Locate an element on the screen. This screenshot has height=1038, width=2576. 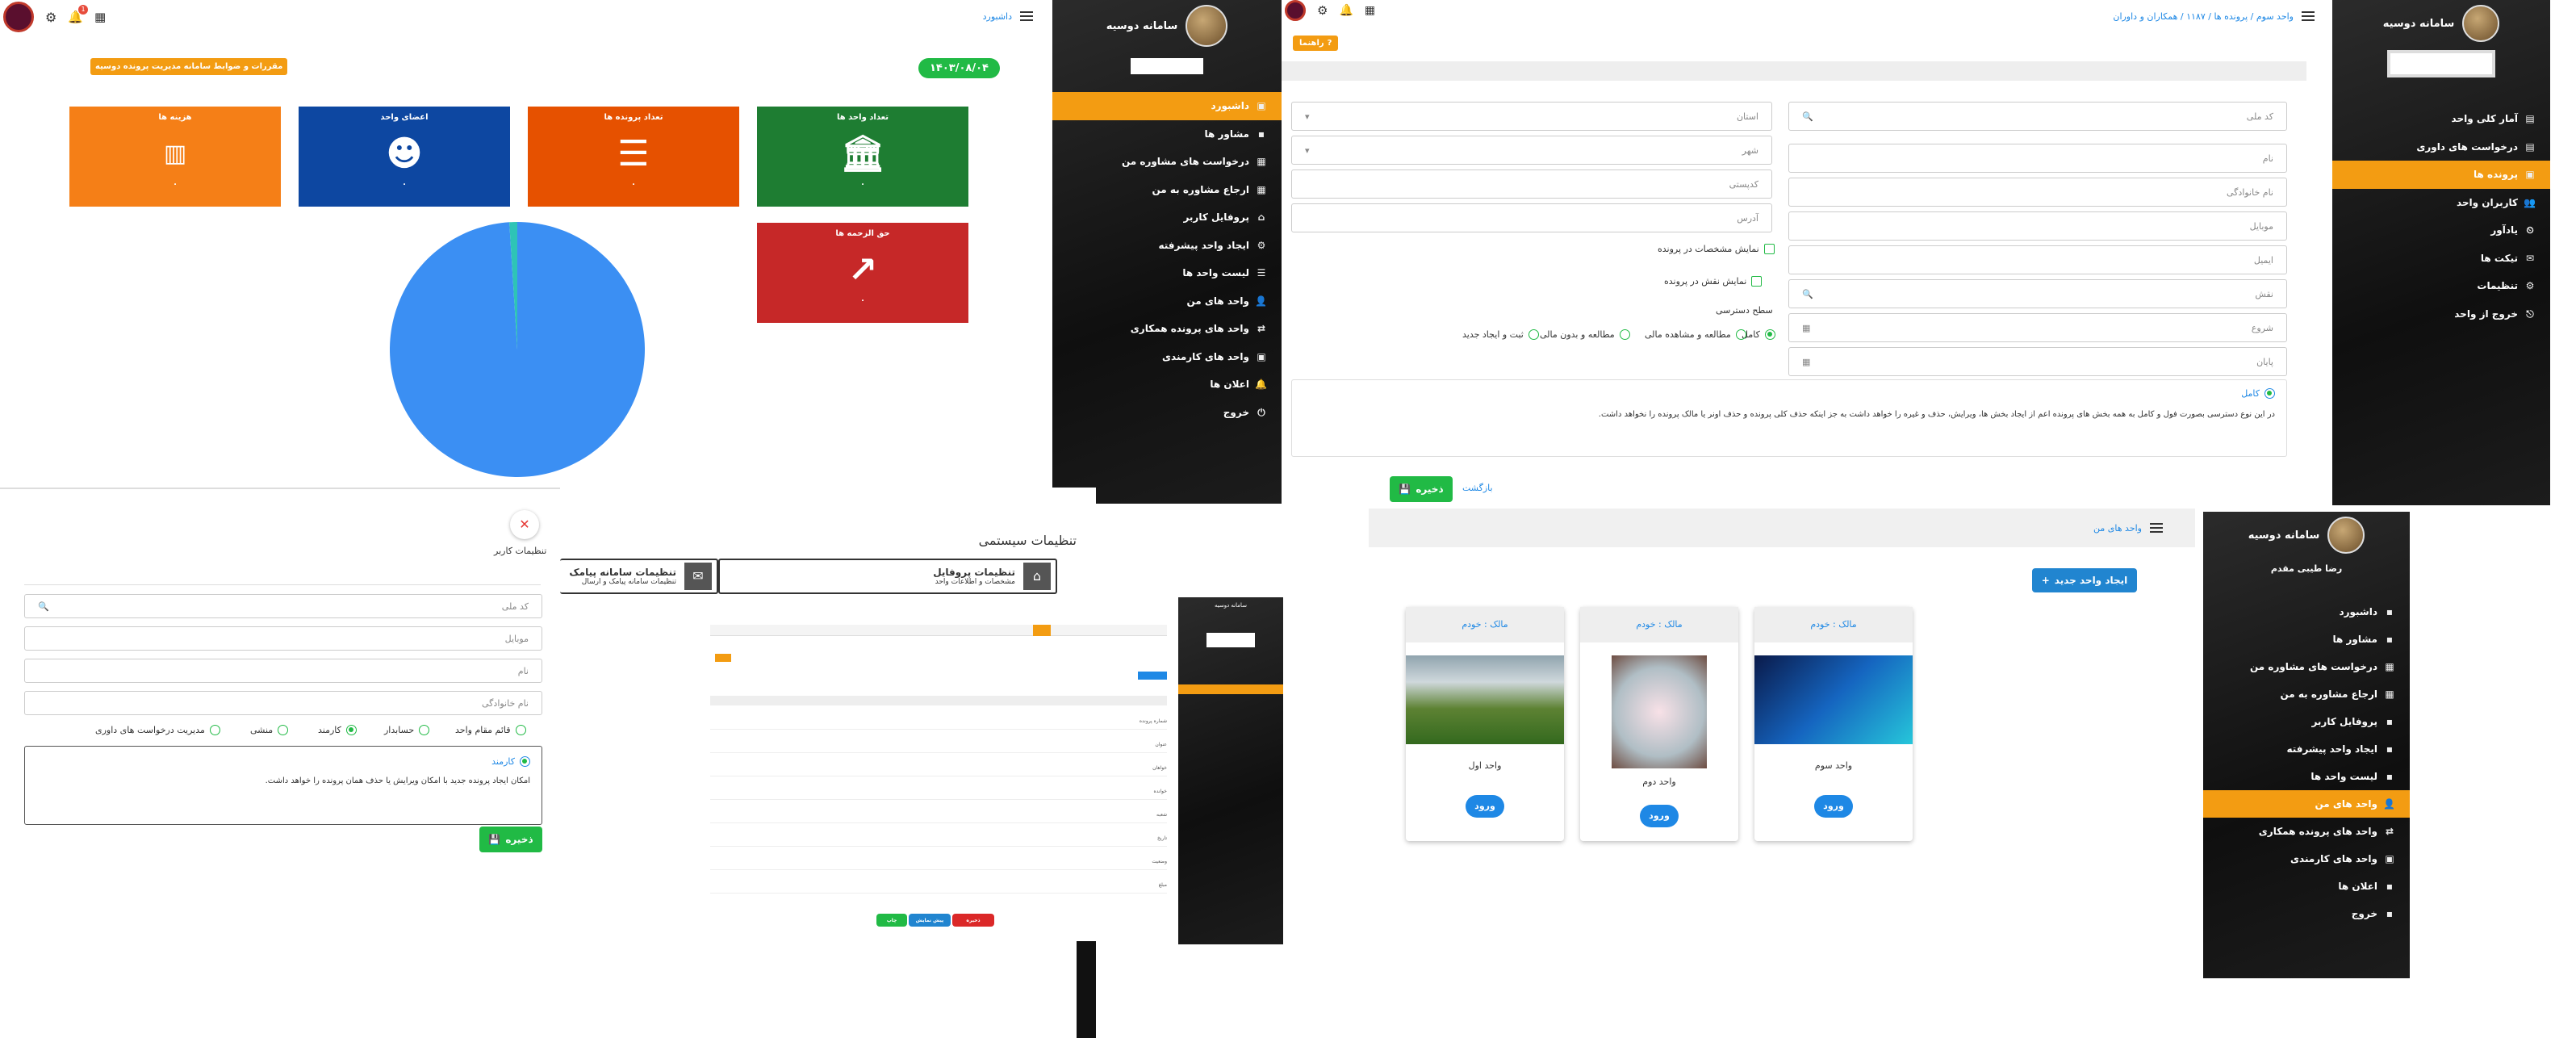
city-select: شهر ▾ is located at coordinates (1531, 150).